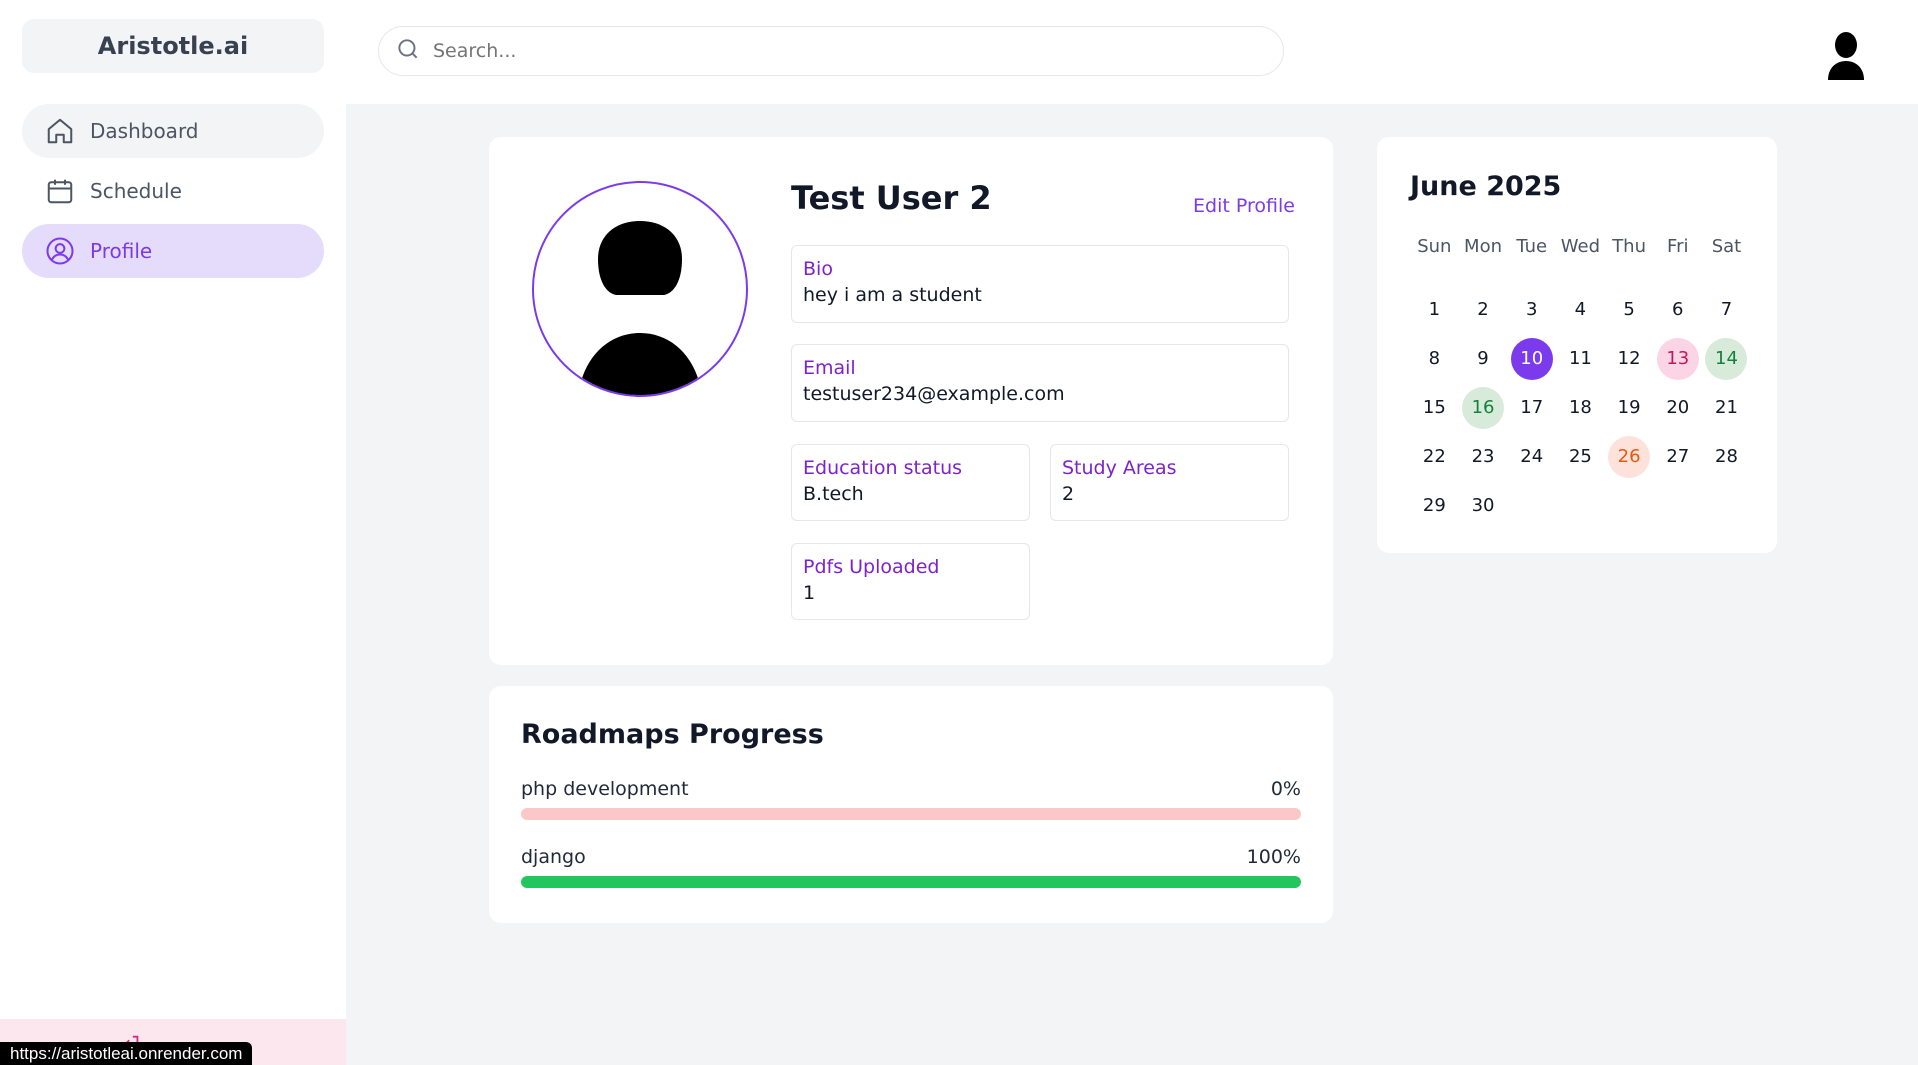 This screenshot has width=1918, height=1065. I want to click on calendar-day: 2, so click(1483, 309).